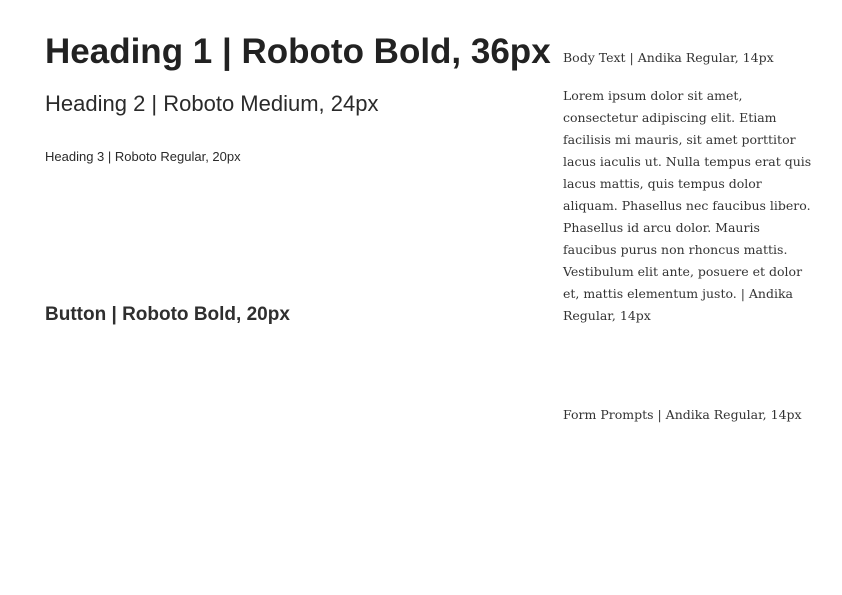  What do you see at coordinates (143, 156) in the screenshot?
I see `heading-3-sample: Heading 3 | Roboto Regular, 20px` at bounding box center [143, 156].